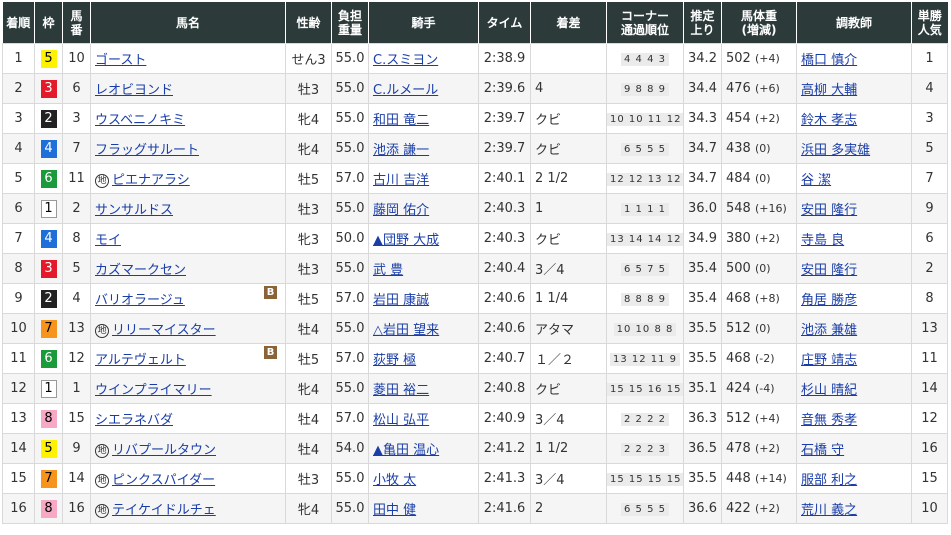  What do you see at coordinates (151, 180) in the screenshot?
I see `horse-link: ピエナアラシ` at bounding box center [151, 180].